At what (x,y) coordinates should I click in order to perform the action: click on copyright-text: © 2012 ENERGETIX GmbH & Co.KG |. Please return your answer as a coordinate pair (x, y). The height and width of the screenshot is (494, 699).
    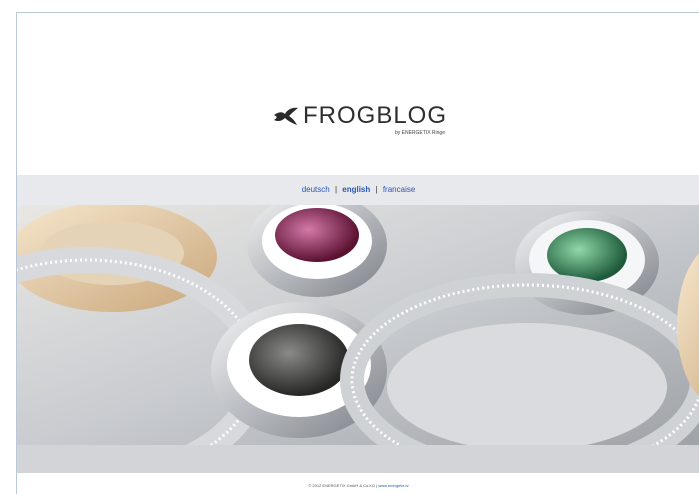
    Looking at the image, I should click on (343, 485).